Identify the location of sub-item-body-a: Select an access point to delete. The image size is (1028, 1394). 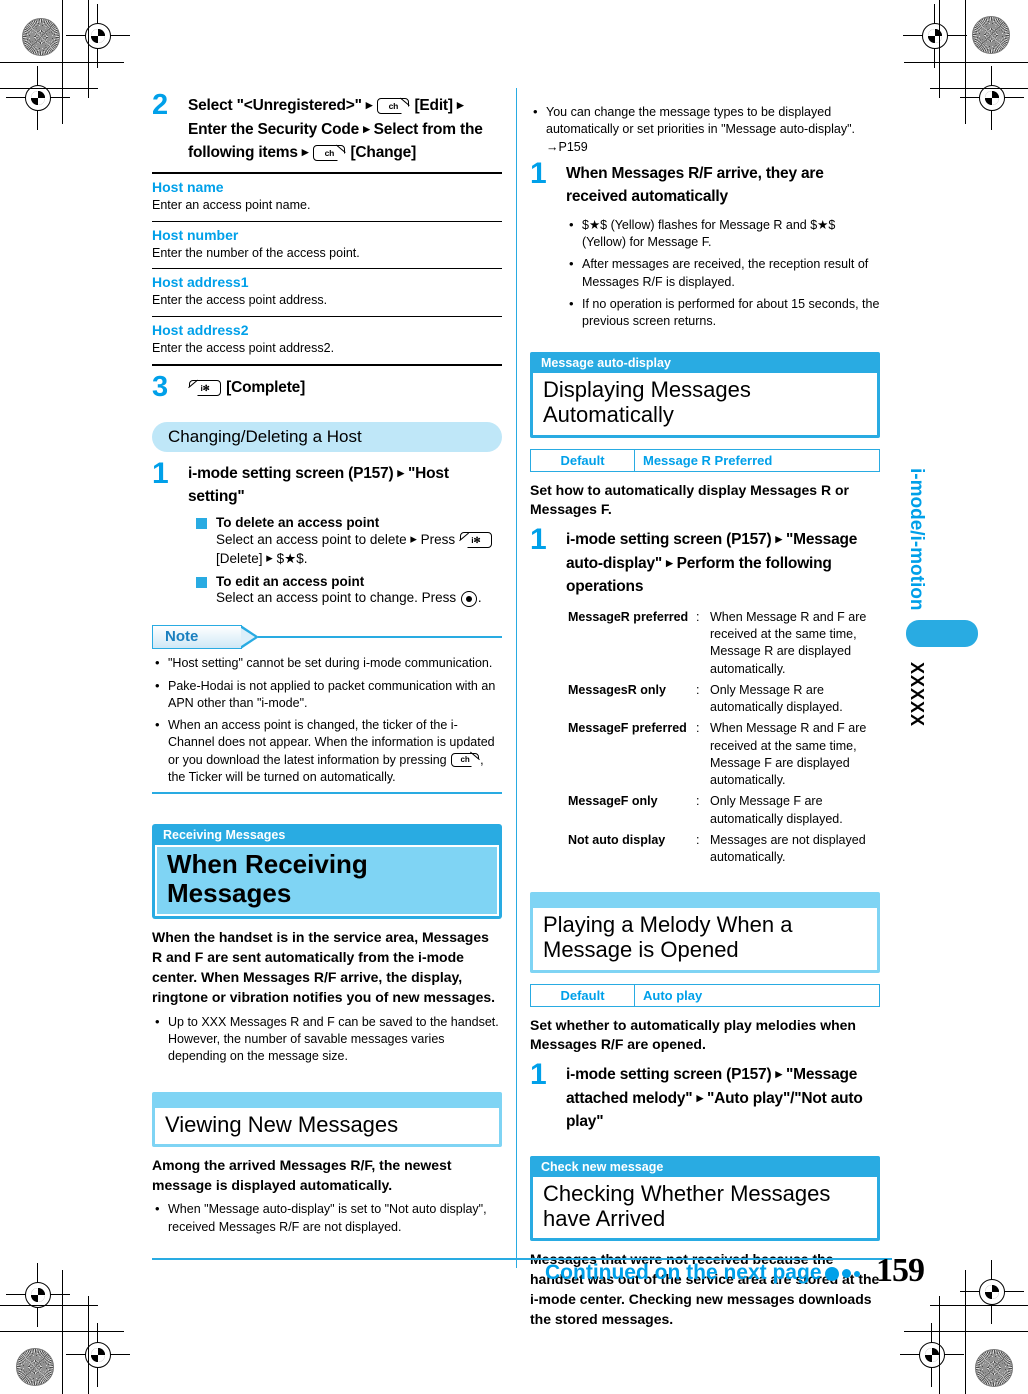
(311, 539).